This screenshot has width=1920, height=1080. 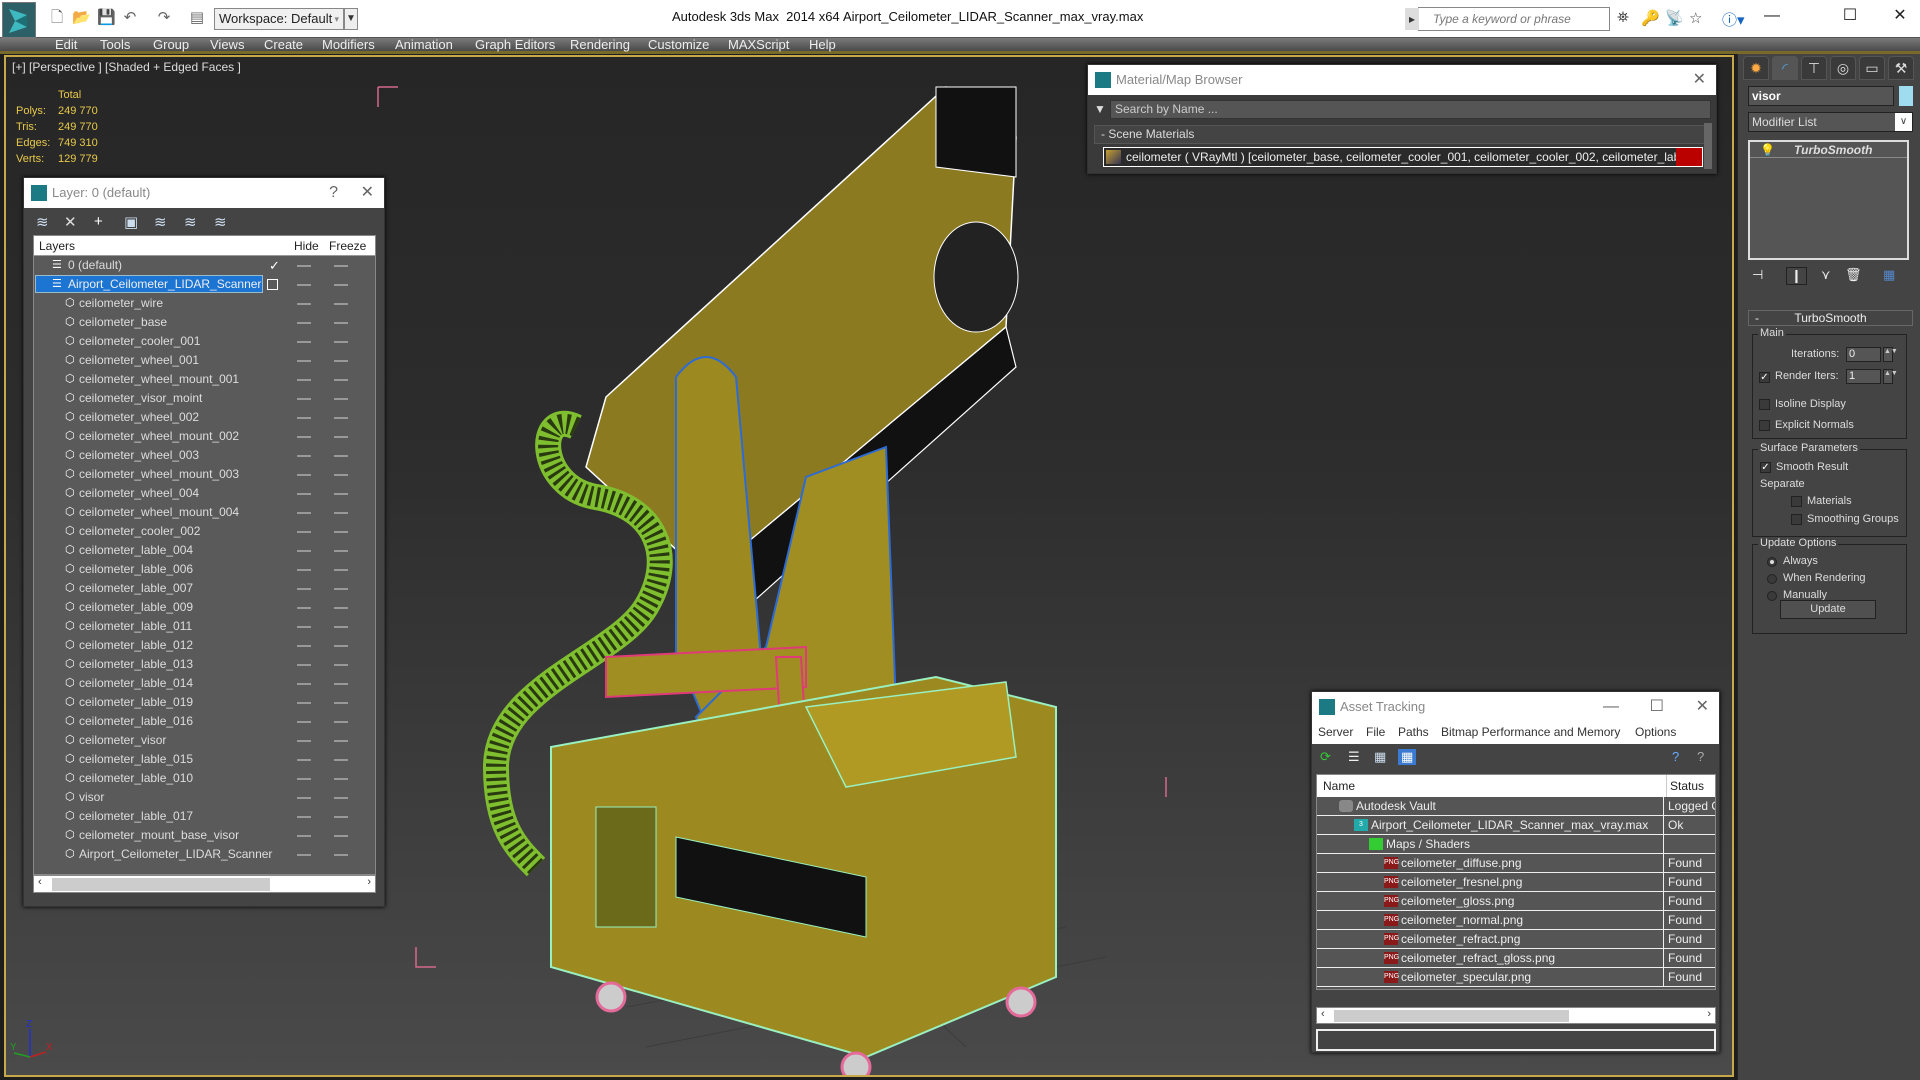 I want to click on modifier-stack-item: 💡 TurboSmooth, so click(x=1828, y=150).